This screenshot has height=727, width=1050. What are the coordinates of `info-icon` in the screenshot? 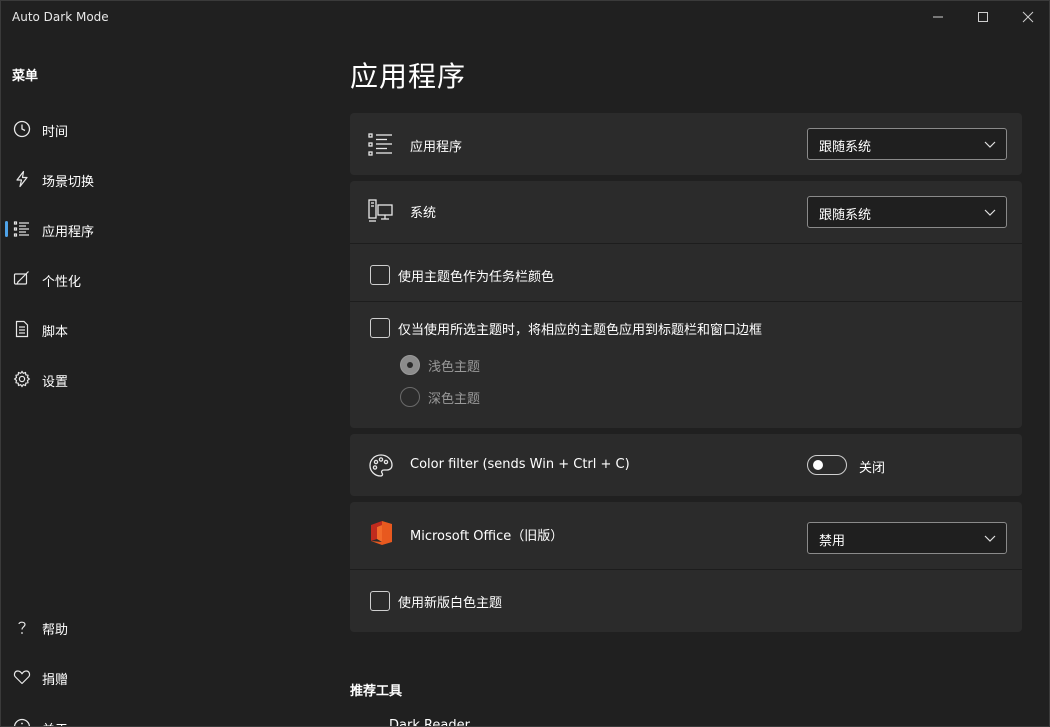 It's located at (22, 722).